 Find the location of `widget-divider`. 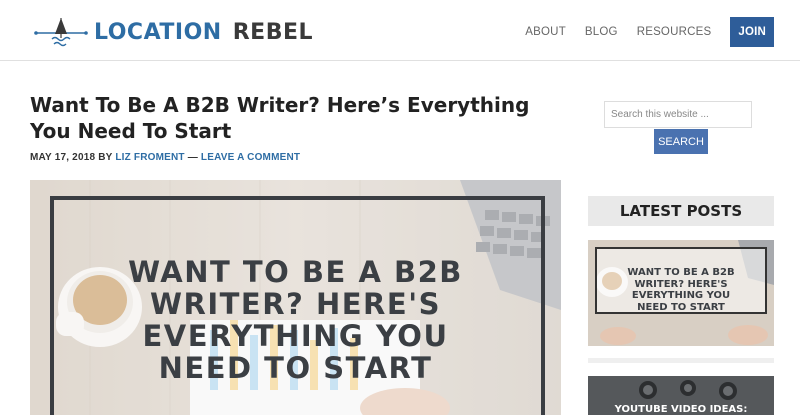

widget-divider is located at coordinates (681, 360).